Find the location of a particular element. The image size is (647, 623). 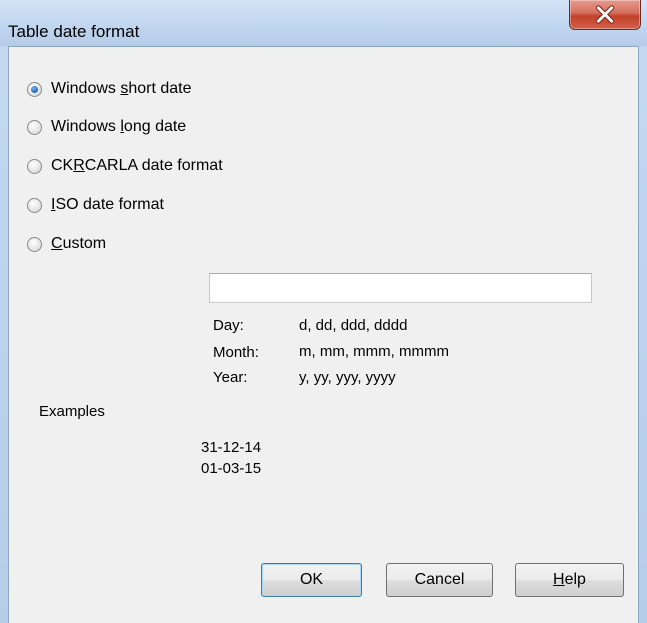

example-line: 31-12-14 is located at coordinates (231, 447).